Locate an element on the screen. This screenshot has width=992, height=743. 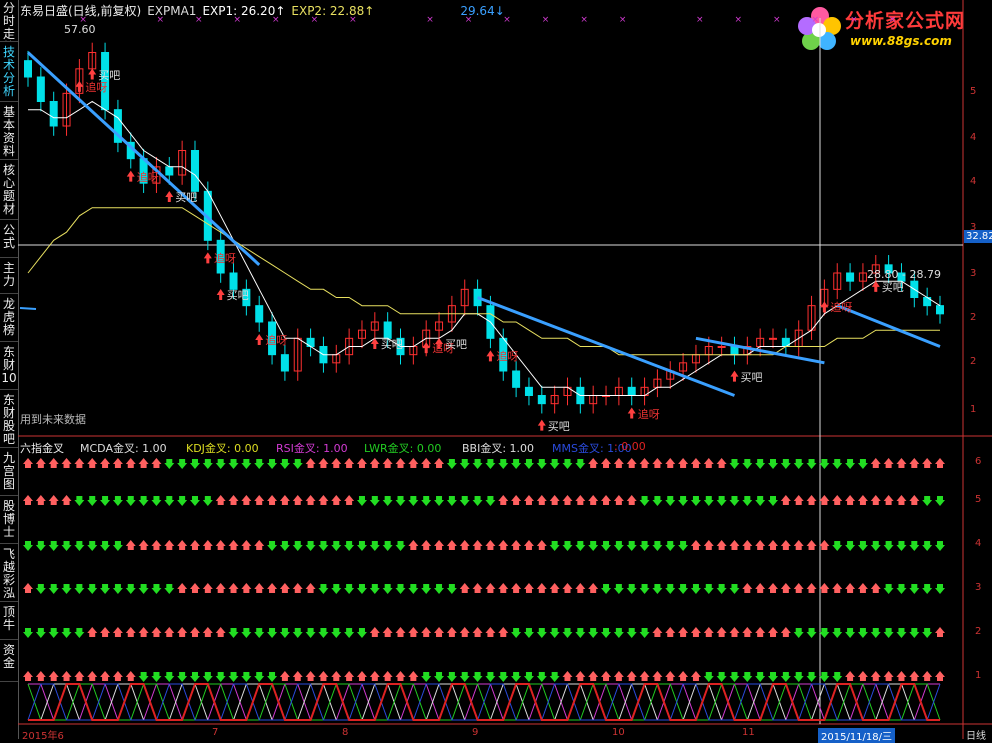
indicator-title: 六指金叉 is located at coordinates (42, 448).